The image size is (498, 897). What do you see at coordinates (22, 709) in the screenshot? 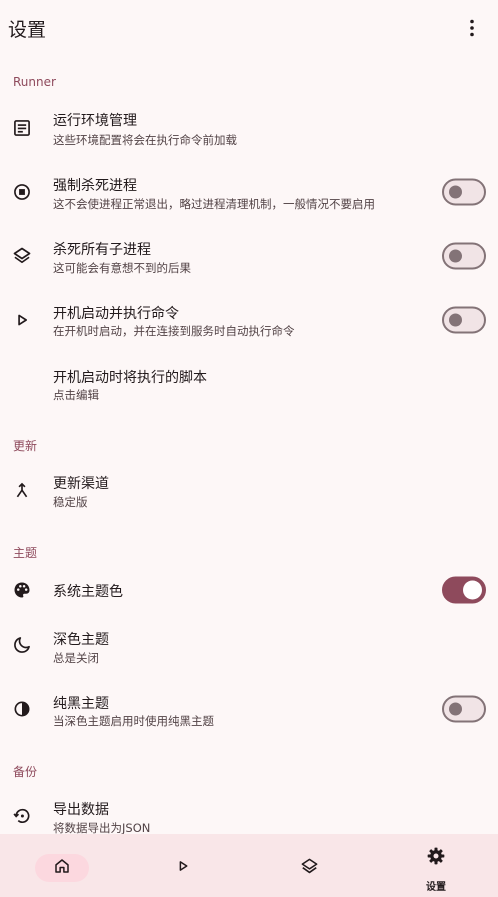
I see `contrast-icon` at bounding box center [22, 709].